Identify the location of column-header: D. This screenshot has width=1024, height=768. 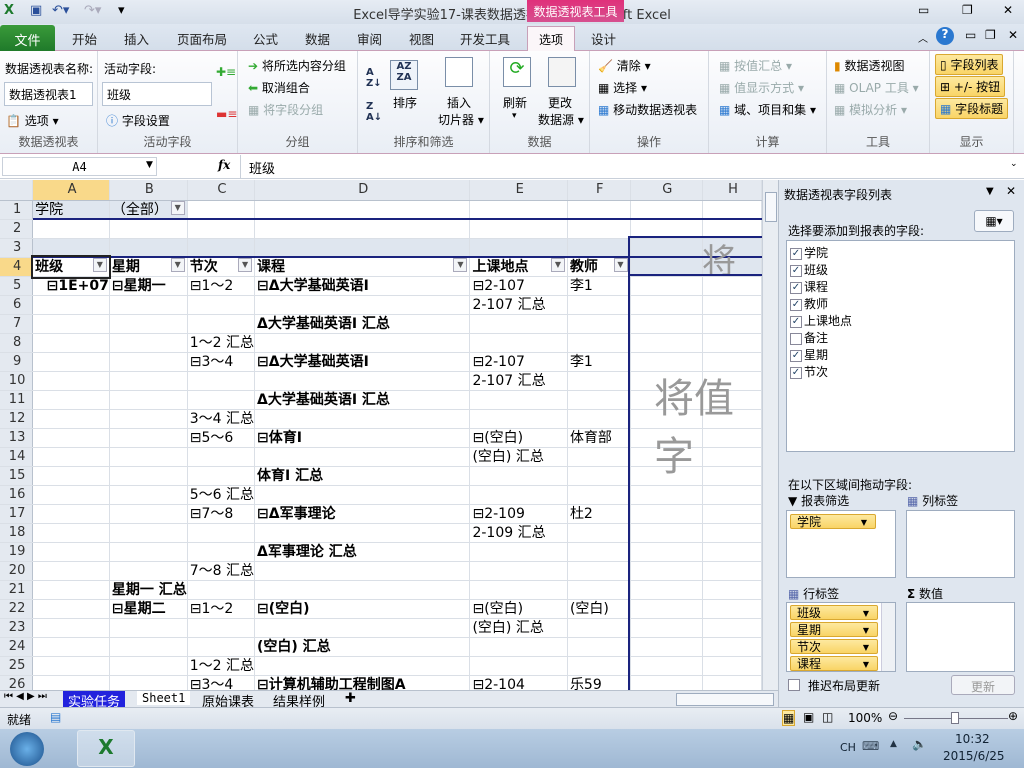
(362, 190).